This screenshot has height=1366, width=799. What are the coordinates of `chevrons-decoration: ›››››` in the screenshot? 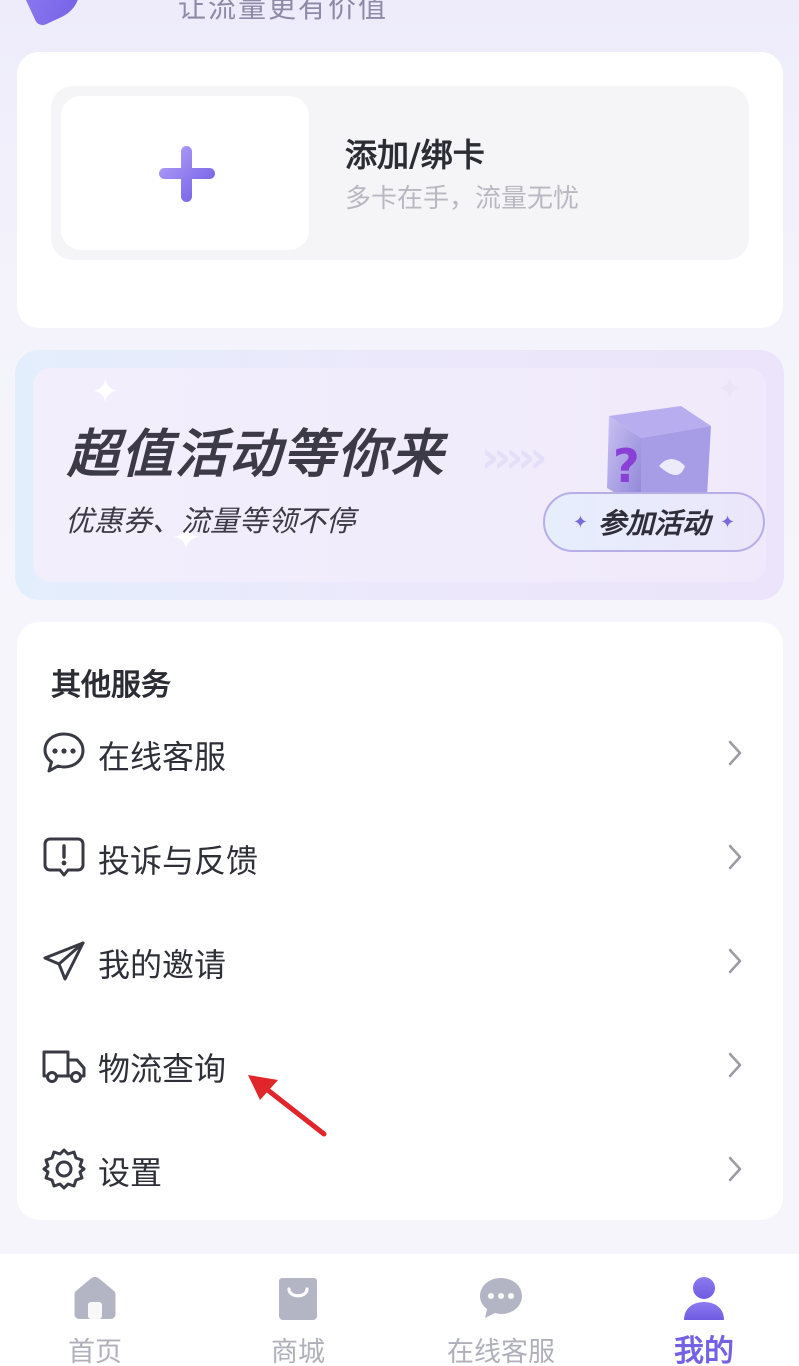 It's located at (514, 457).